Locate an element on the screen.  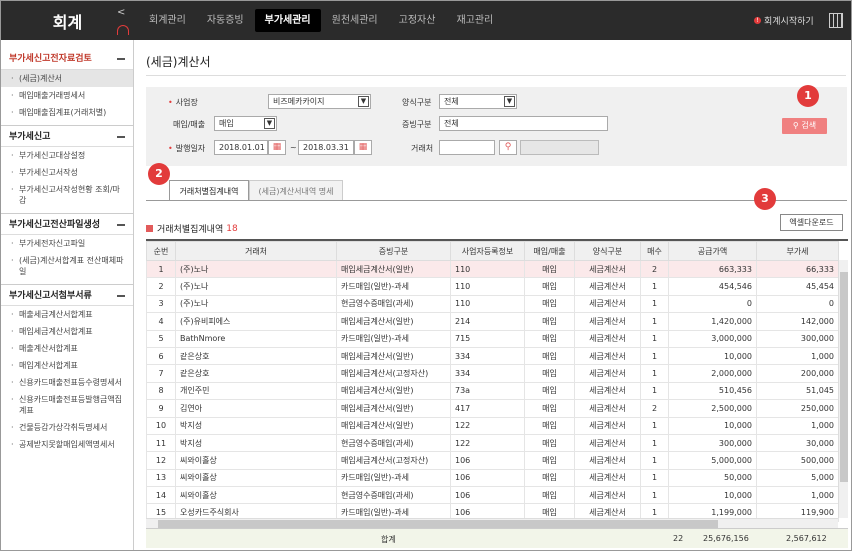
horizontal-scrollbar is located at coordinates (492, 523).